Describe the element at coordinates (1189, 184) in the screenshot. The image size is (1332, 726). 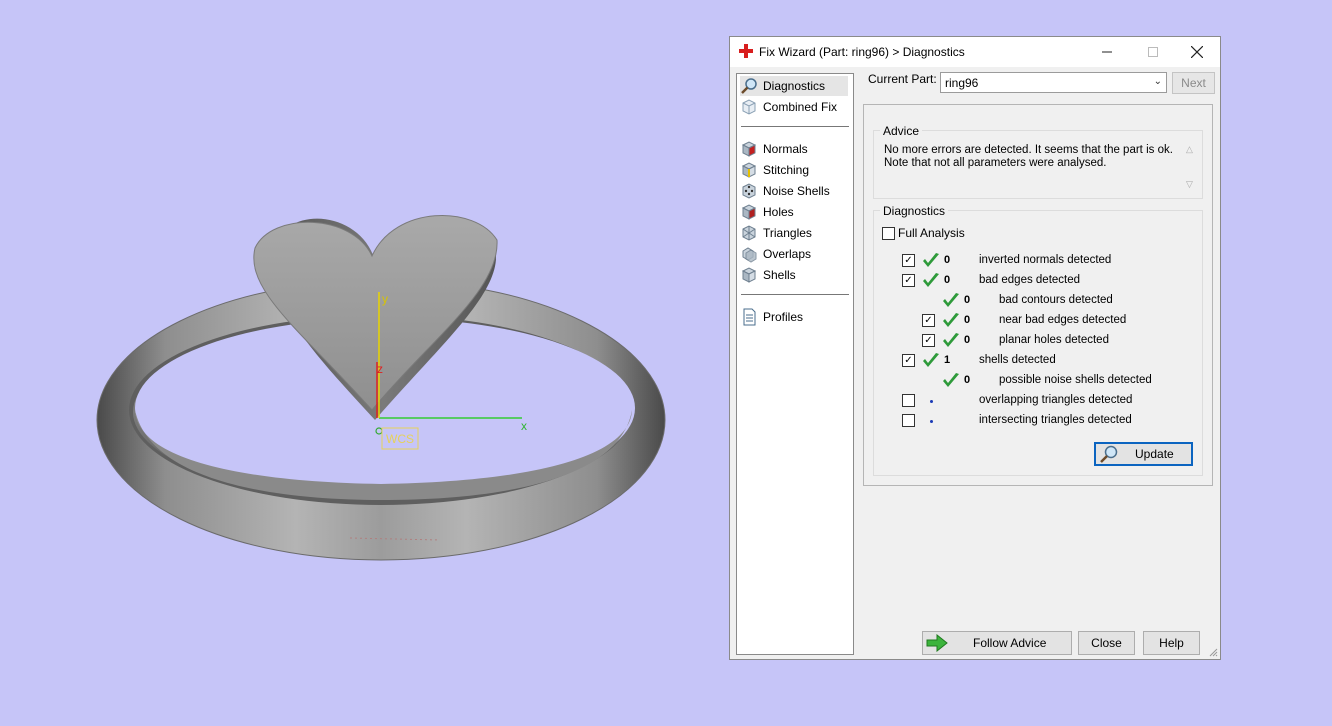
I see `scroll-down-icon: ▽` at that location.